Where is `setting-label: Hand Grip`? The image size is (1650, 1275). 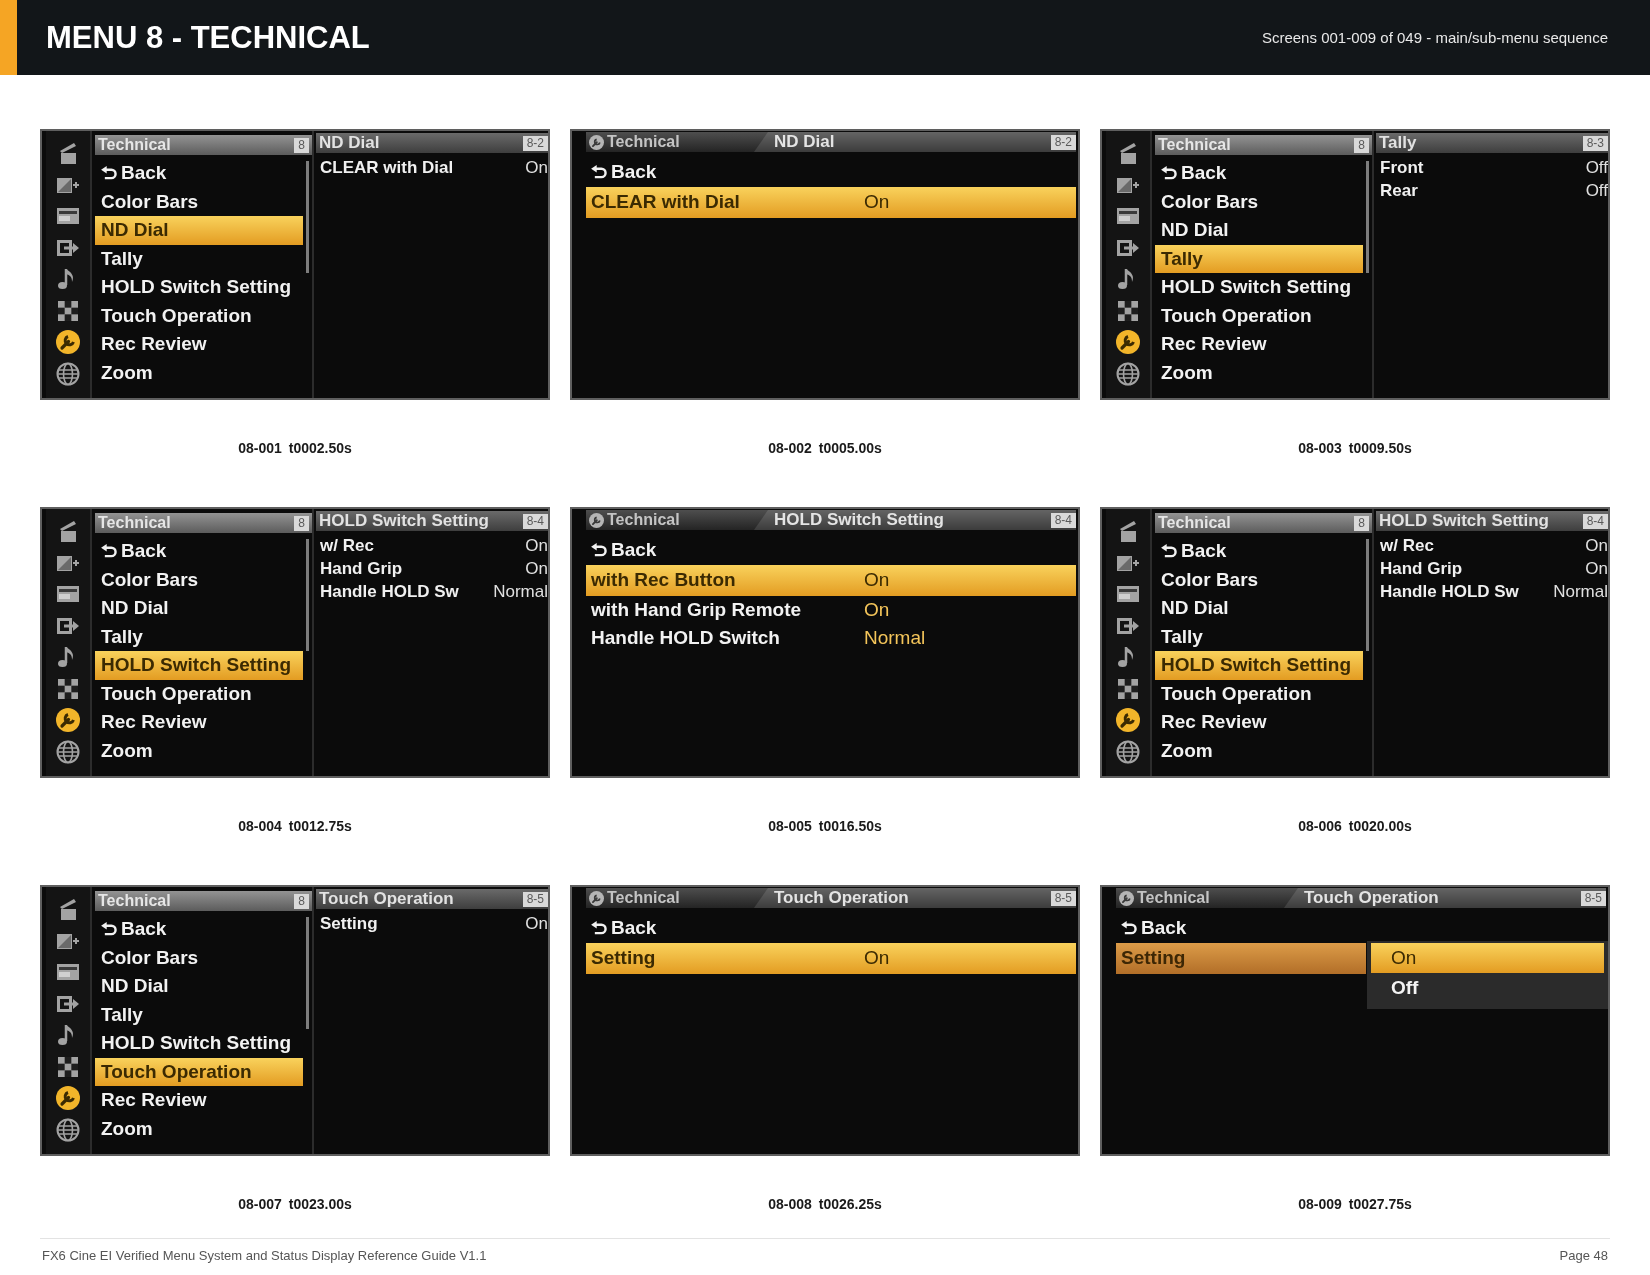 setting-label: Hand Grip is located at coordinates (361, 568).